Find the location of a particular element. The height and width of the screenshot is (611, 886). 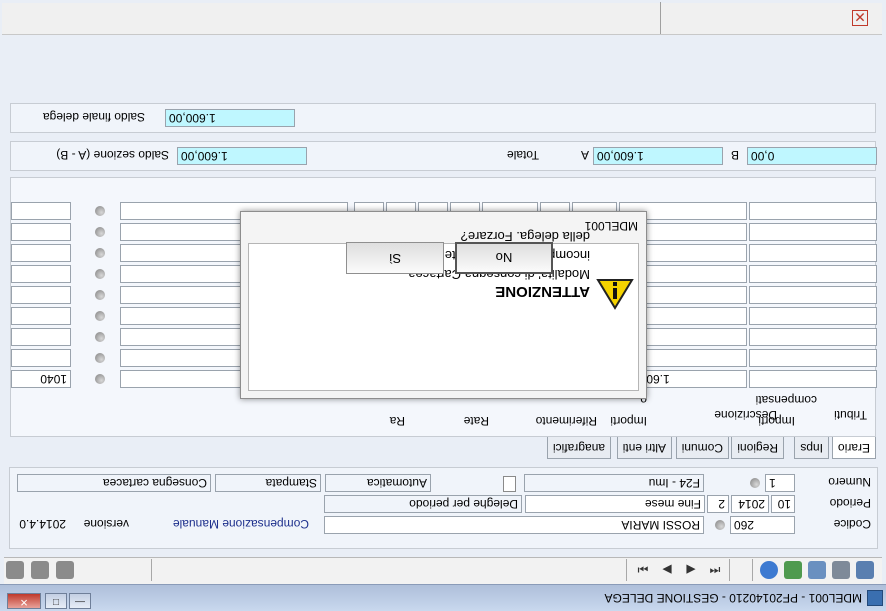

export-icon is located at coordinates (65, 570).